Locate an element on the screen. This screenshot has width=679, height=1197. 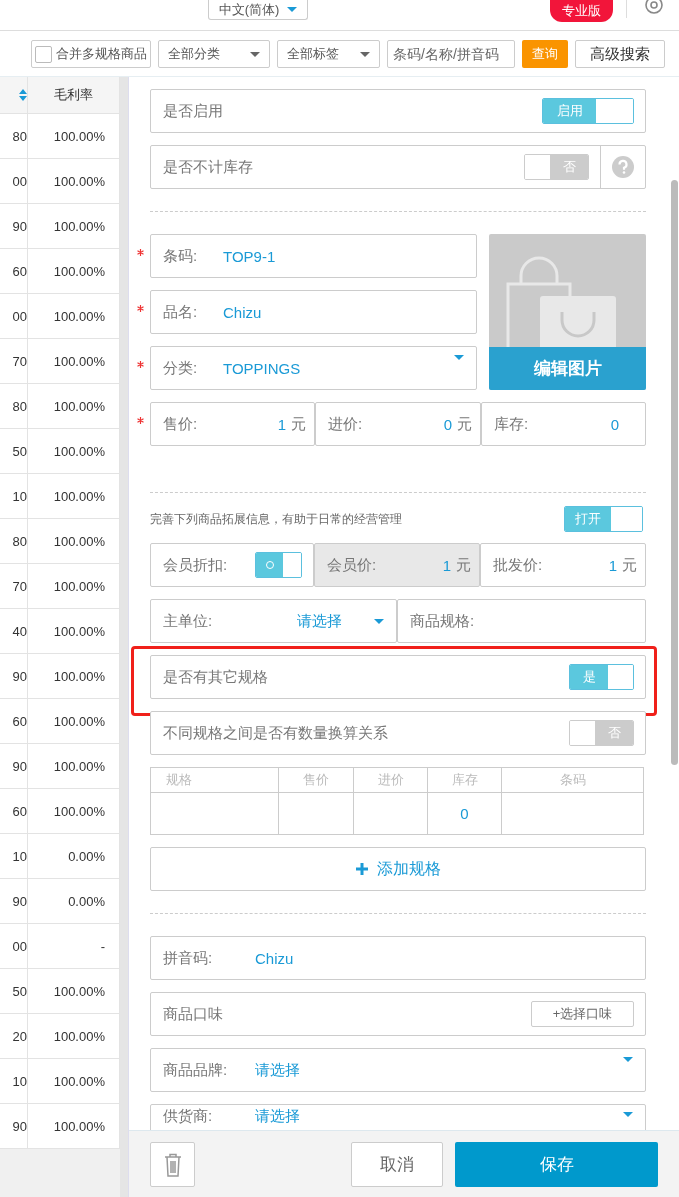
edition-badge: 专业版 is located at coordinates (581, 11).